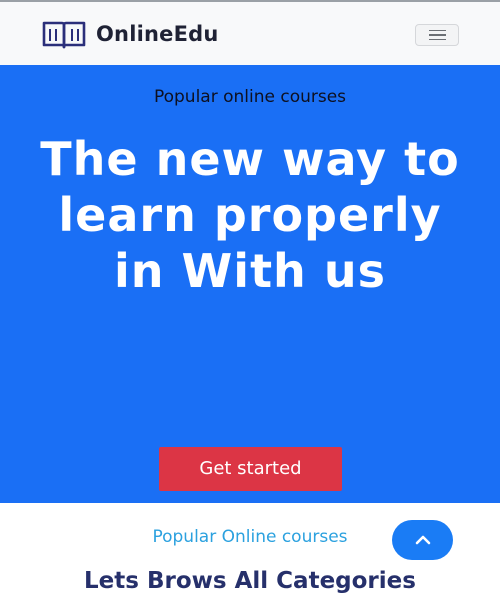 This screenshot has height=600, width=500. Describe the element at coordinates (64, 35) in the screenshot. I see `open-book-icon` at that location.